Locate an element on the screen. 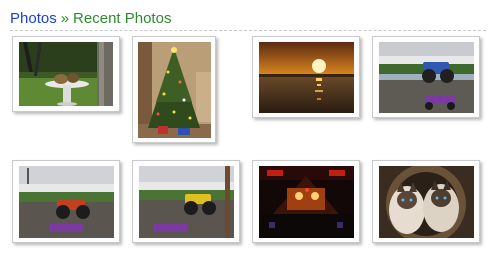 The width and height of the screenshot is (498, 269). photo-thumbnail-monster-truck-crash is located at coordinates (66, 201).